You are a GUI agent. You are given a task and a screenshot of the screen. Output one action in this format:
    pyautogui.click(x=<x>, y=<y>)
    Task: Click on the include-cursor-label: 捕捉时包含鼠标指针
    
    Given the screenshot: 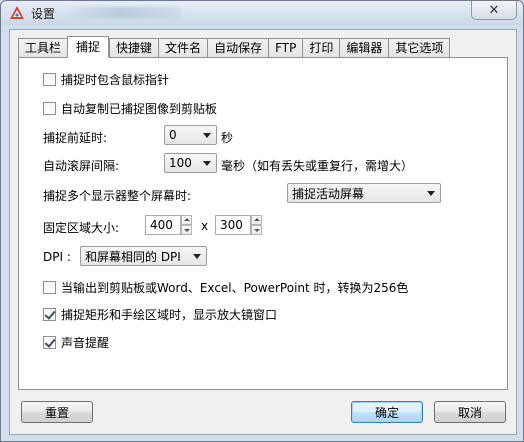 What is the action you would take?
    pyautogui.click(x=115, y=80)
    